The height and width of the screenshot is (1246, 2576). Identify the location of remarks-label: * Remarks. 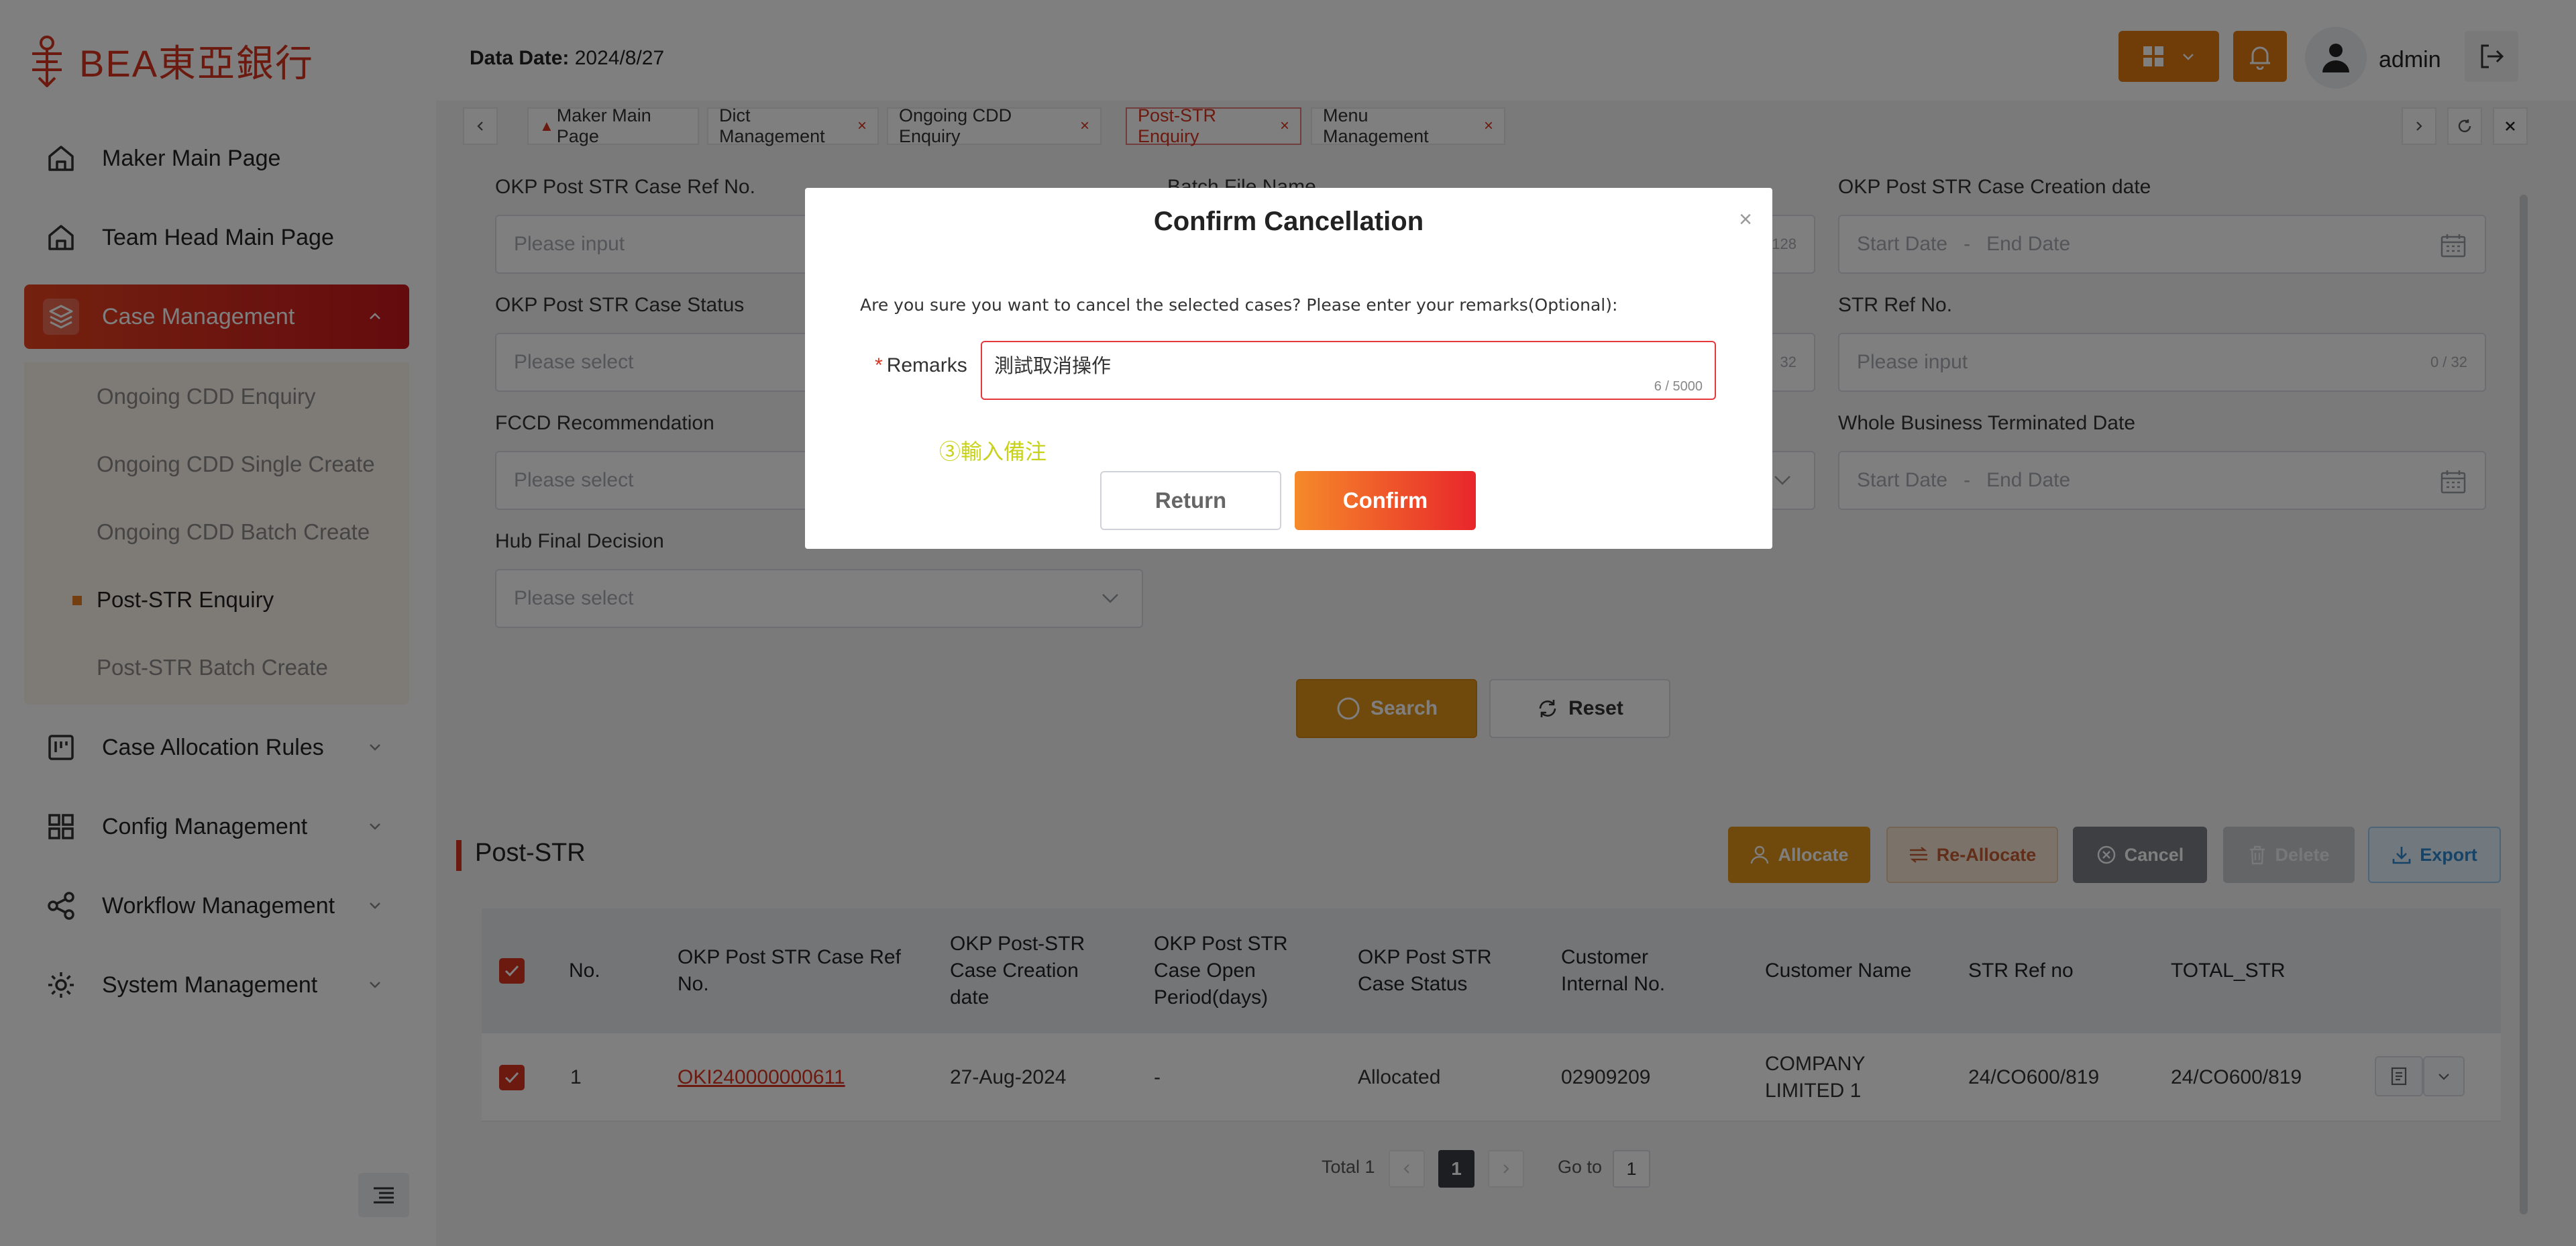
(921, 365).